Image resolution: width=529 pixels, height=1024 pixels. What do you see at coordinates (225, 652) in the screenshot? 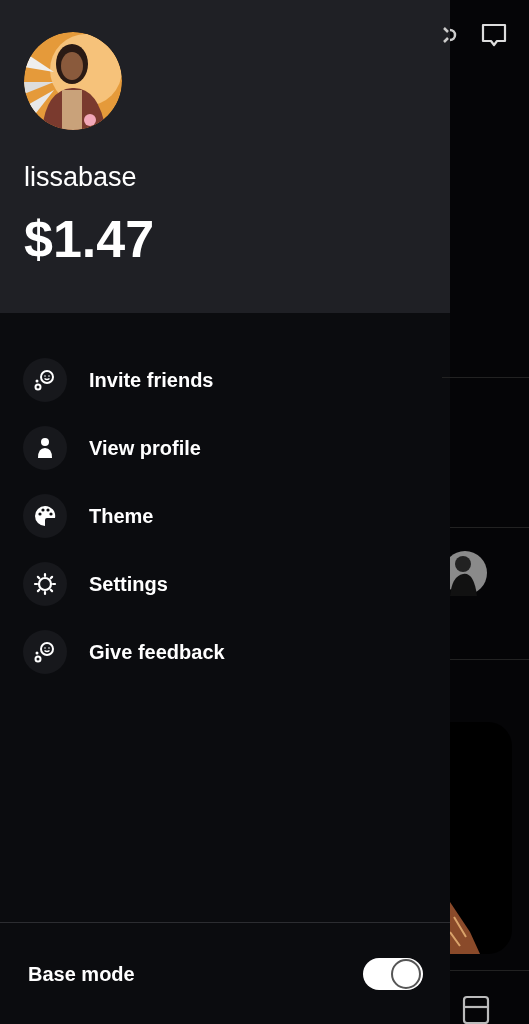
I see `menu-item: Give feedback` at bounding box center [225, 652].